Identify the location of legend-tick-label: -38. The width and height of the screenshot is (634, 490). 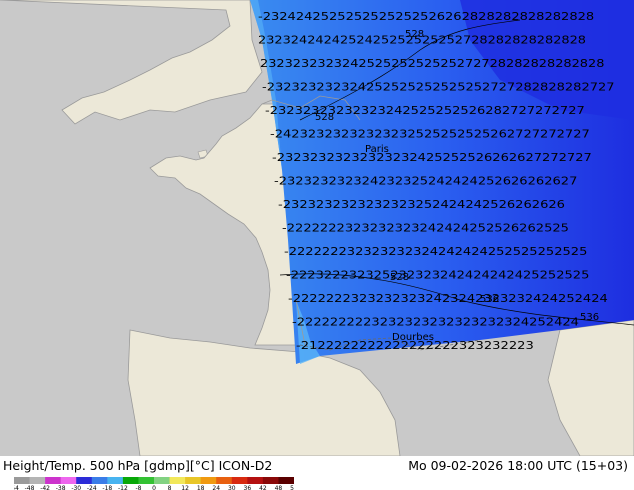
(61, 487).